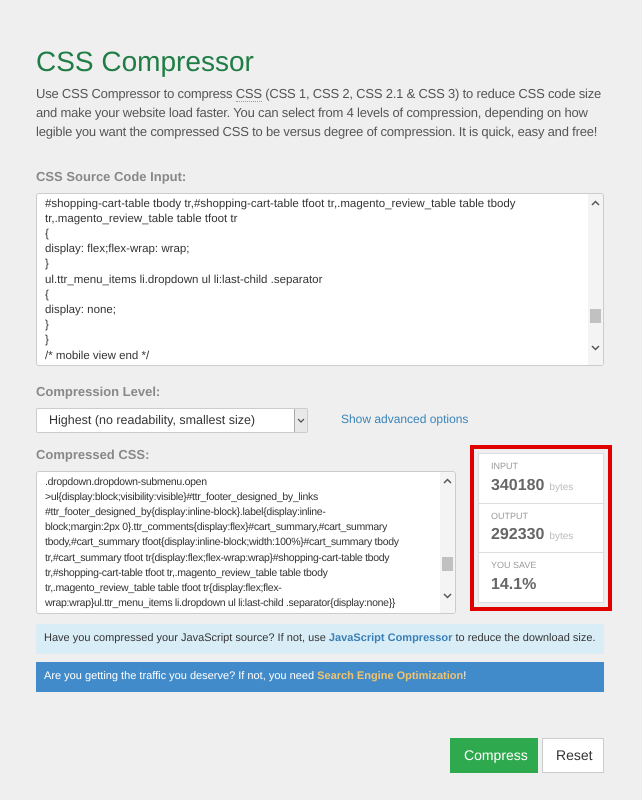 Image resolution: width=642 pixels, height=800 pixels. Describe the element at coordinates (112, 177) in the screenshot. I see `field-label: CSS Source Code Input:` at that location.